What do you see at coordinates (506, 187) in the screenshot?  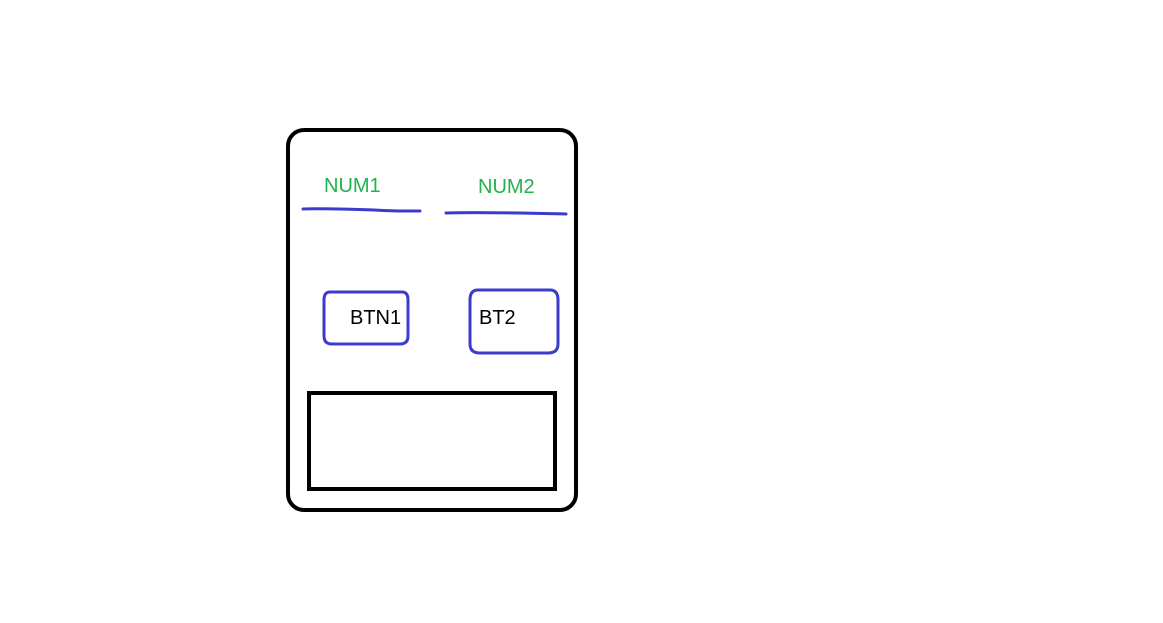 I see `num2-label: NUM2` at bounding box center [506, 187].